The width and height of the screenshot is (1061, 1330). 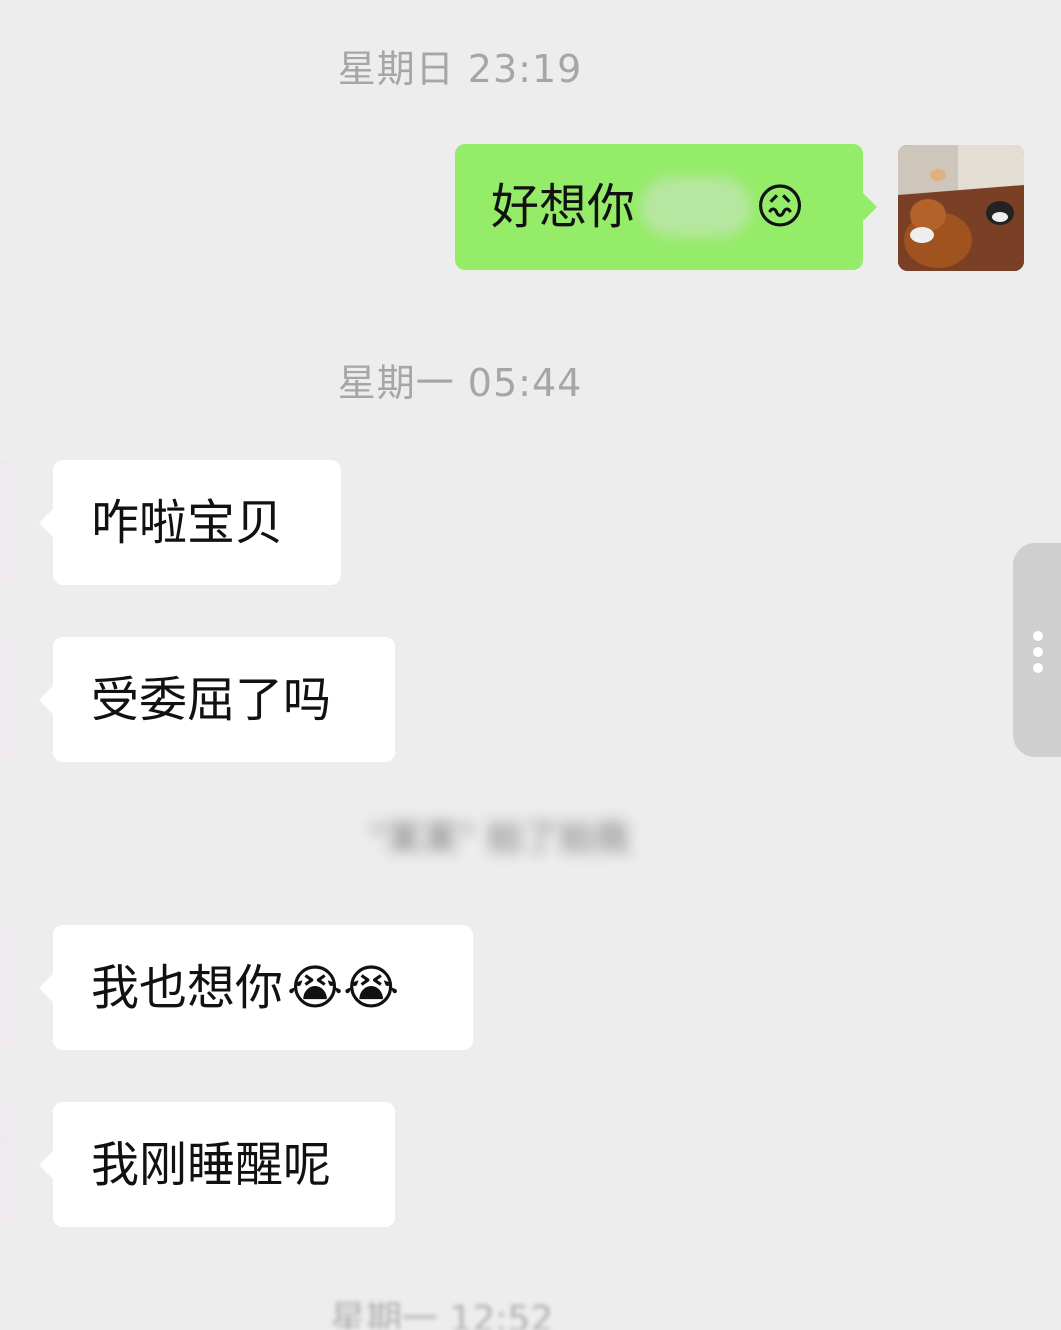 I want to click on system-notice-text: "某某" 拍了拍我, so click(x=500, y=838).